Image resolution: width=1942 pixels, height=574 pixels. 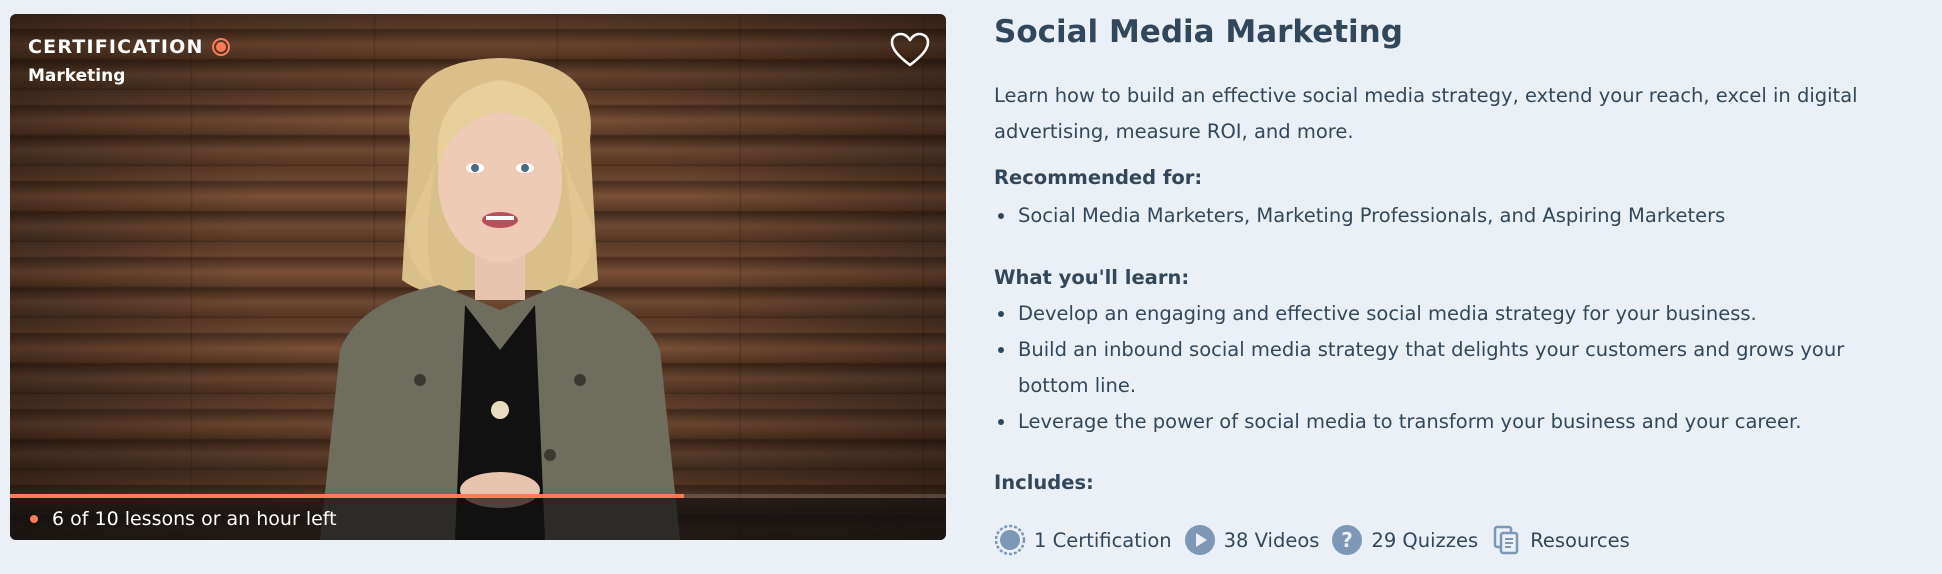 I want to click on include-videos-label: 38 Videos, so click(x=1271, y=540).